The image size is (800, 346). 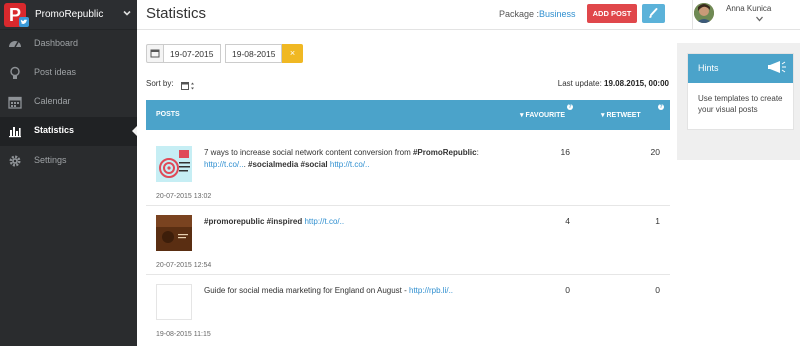 I want to click on brush-icon, so click(x=653, y=13).